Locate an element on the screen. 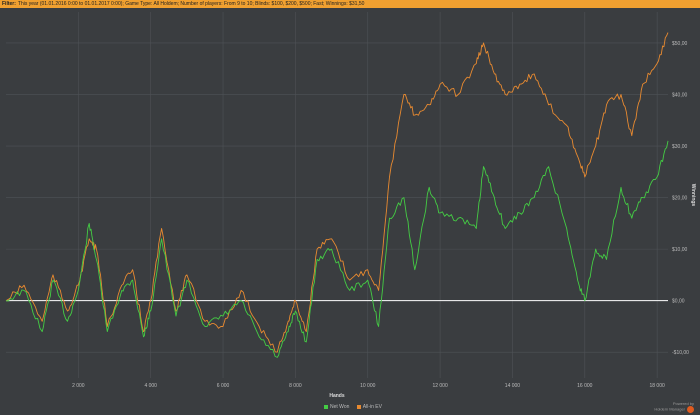 This screenshot has height=415, width=700. y-tick-label: $0,00 is located at coordinates (678, 302).